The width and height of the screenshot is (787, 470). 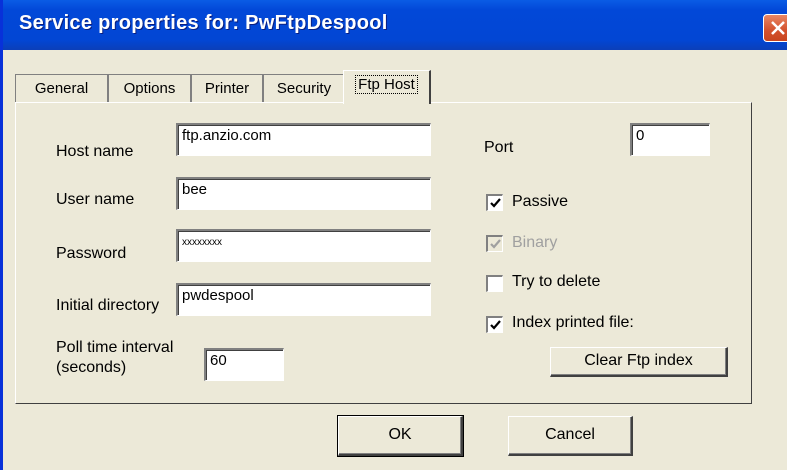 What do you see at coordinates (203, 23) in the screenshot?
I see `window-title: Service properties for: PwFtpDespool` at bounding box center [203, 23].